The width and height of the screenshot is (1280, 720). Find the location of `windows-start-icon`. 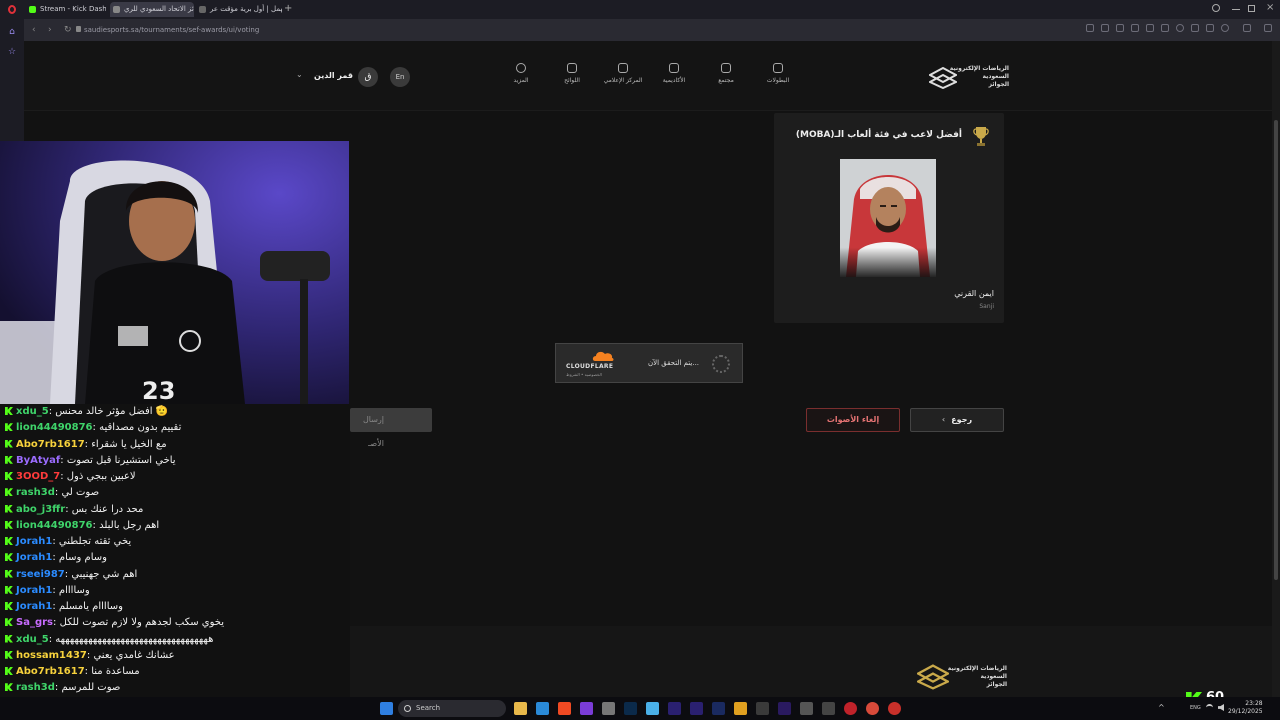

windows-start-icon is located at coordinates (386, 708).